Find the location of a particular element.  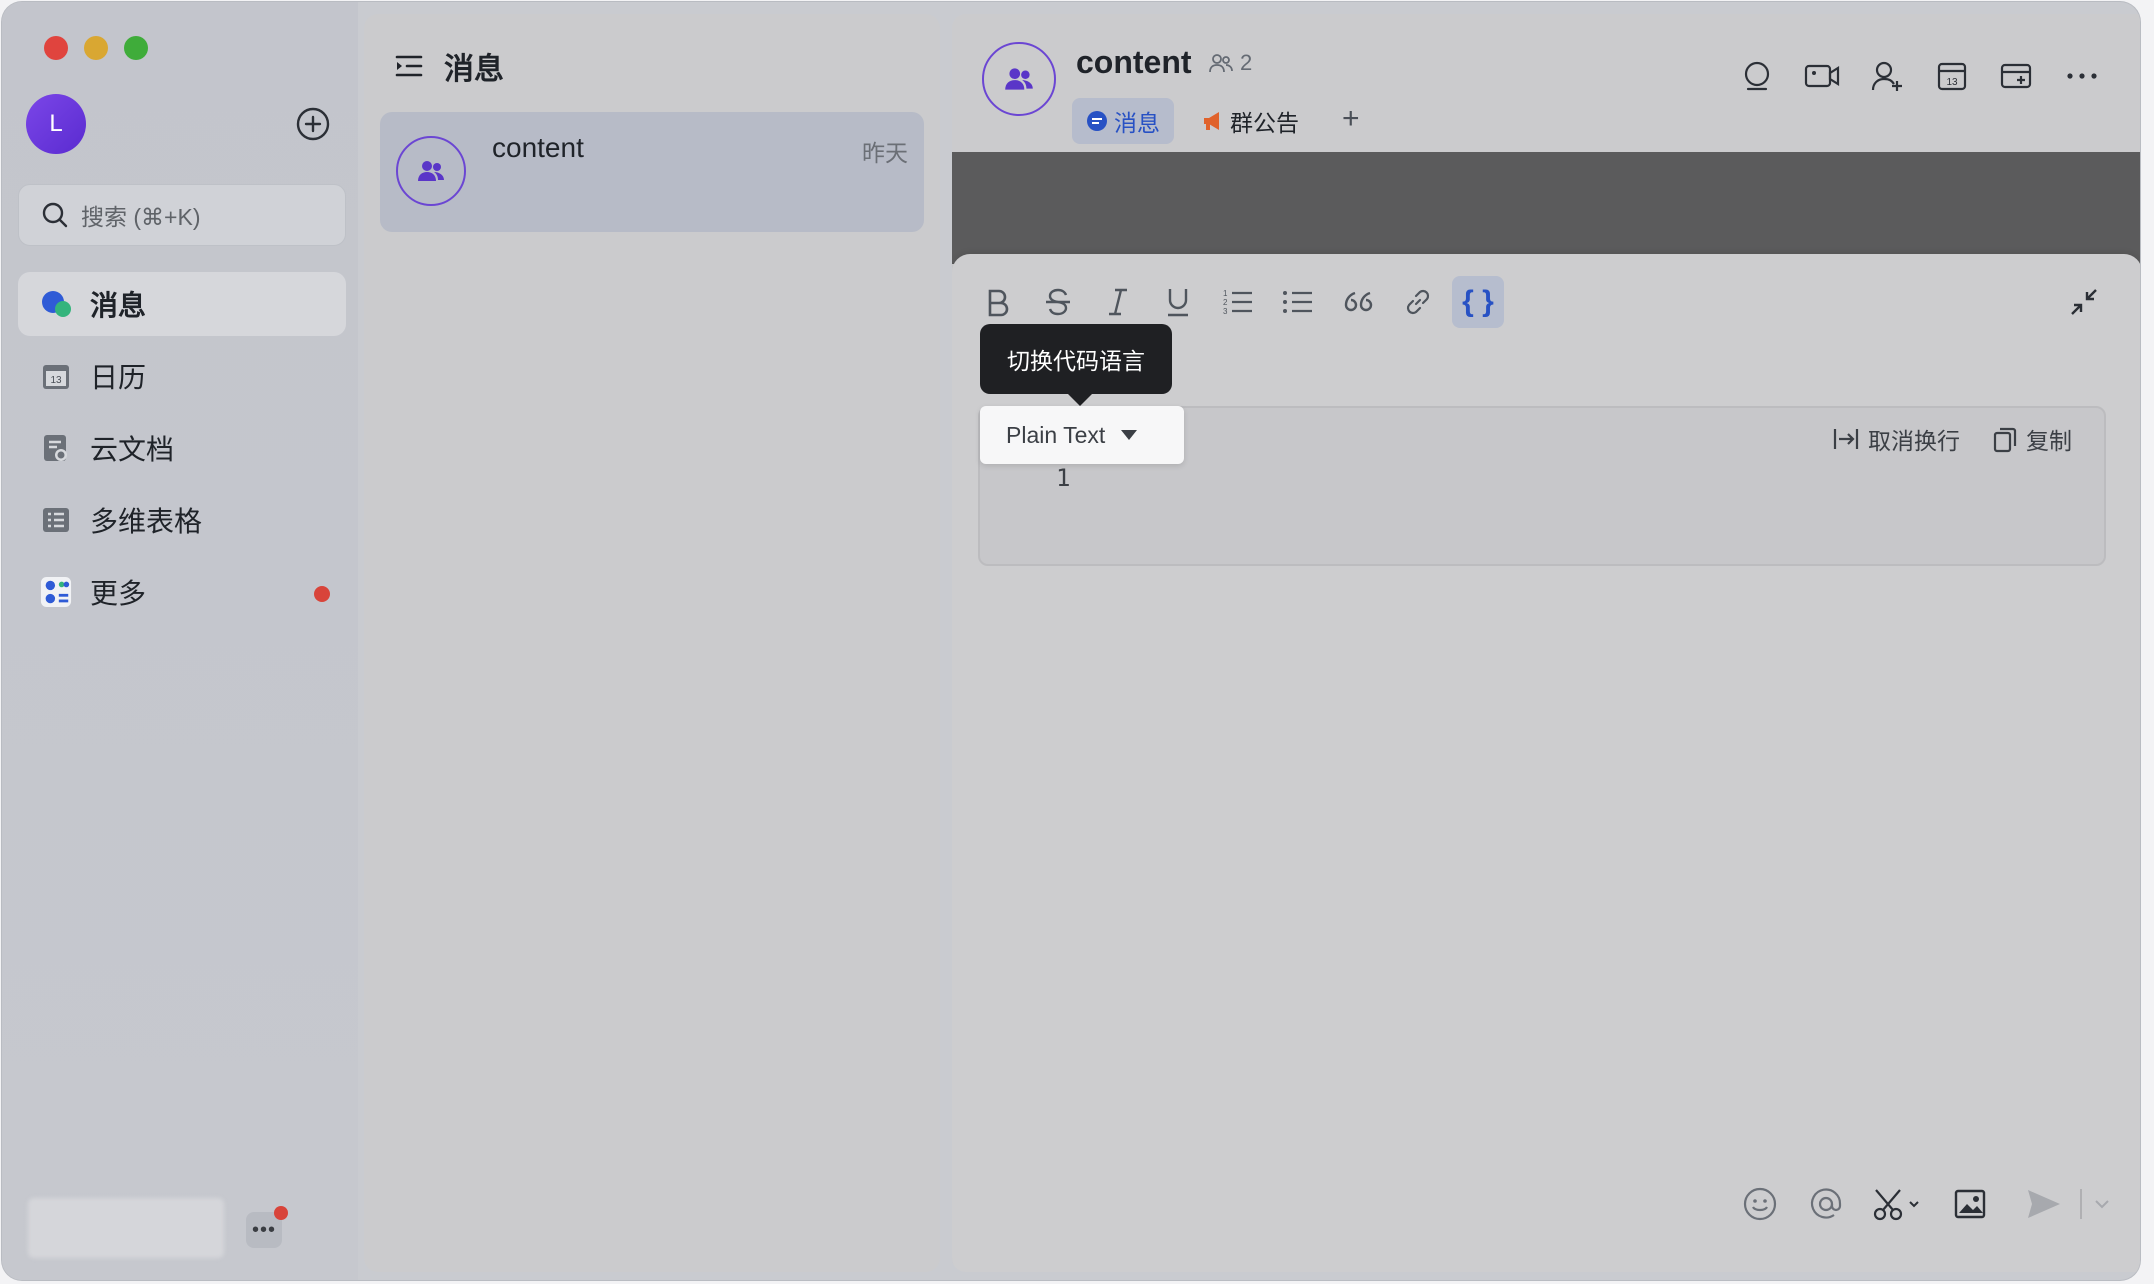

svg-text: 3 is located at coordinates (1225, 311).